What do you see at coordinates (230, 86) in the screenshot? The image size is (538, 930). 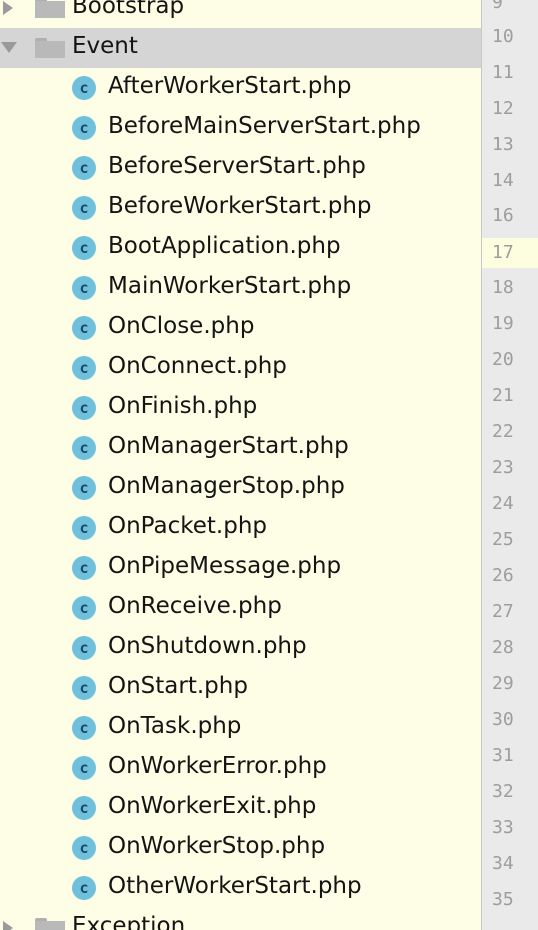 I see `file-label: AfterWorkerStart.php` at bounding box center [230, 86].